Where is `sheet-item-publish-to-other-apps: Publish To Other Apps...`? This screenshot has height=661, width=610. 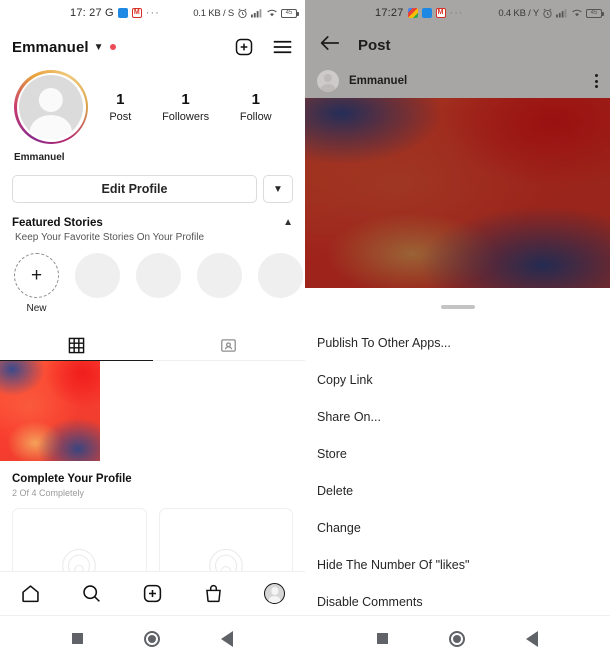
sheet-item-publish-to-other-apps: Publish To Other Apps... is located at coordinates (457, 343).